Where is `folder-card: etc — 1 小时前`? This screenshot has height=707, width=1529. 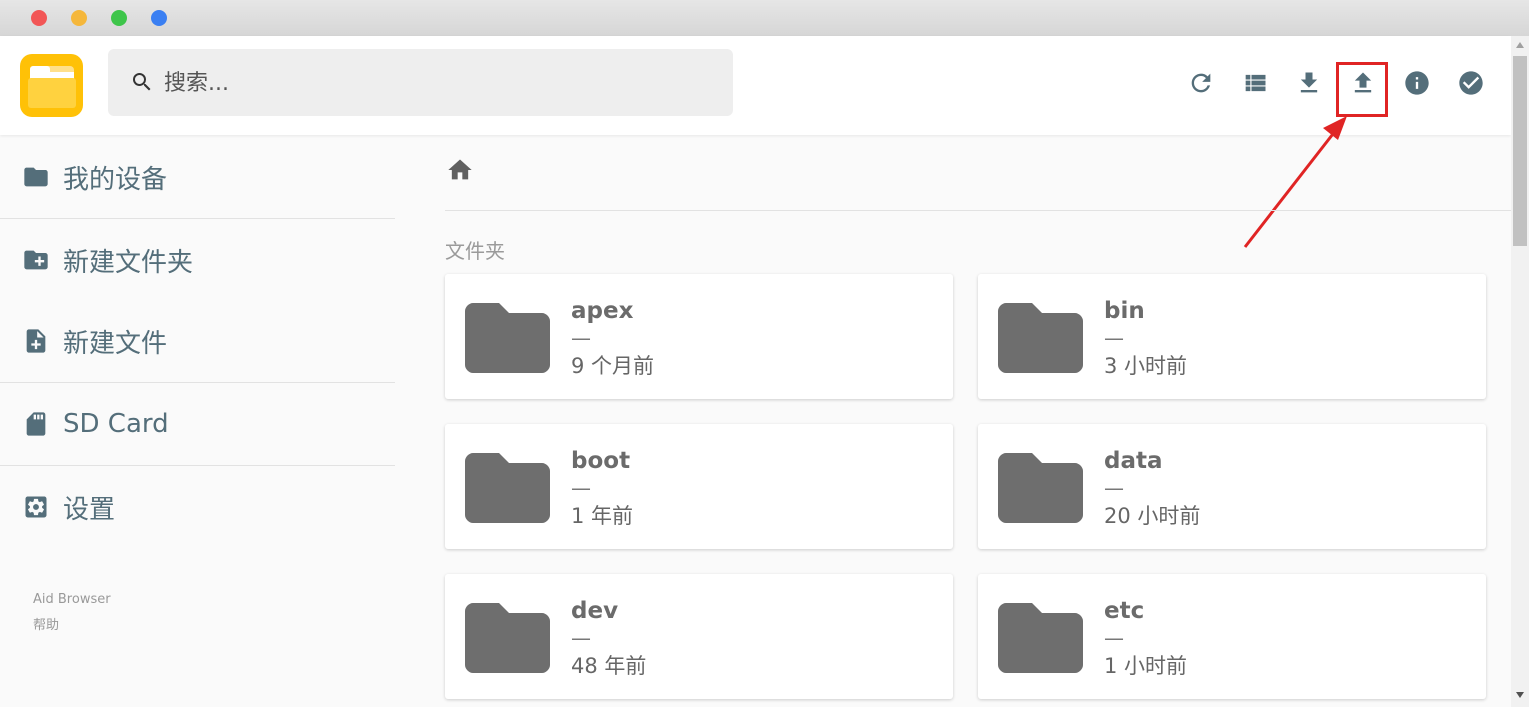 folder-card: etc — 1 小时前 is located at coordinates (1232, 636).